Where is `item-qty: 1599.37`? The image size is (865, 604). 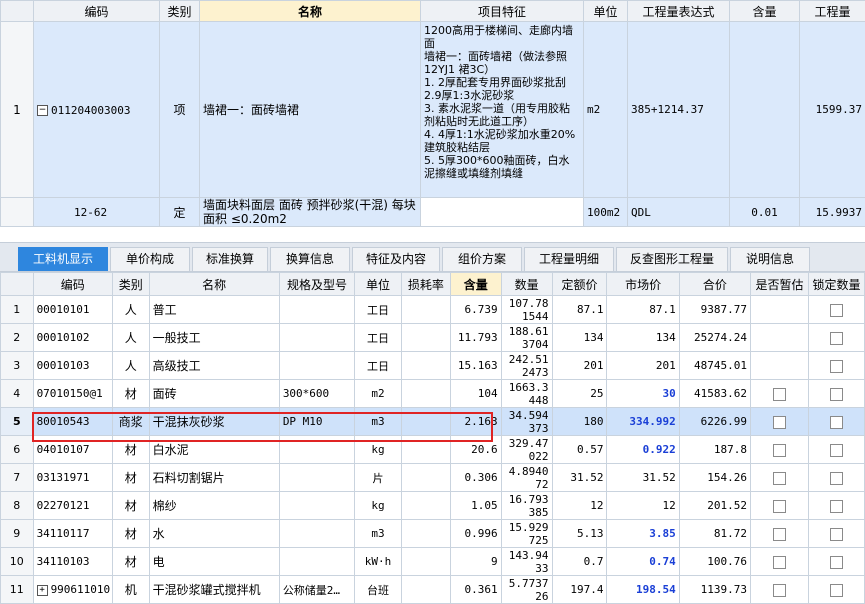
item-qty: 1599.37 is located at coordinates (832, 110).